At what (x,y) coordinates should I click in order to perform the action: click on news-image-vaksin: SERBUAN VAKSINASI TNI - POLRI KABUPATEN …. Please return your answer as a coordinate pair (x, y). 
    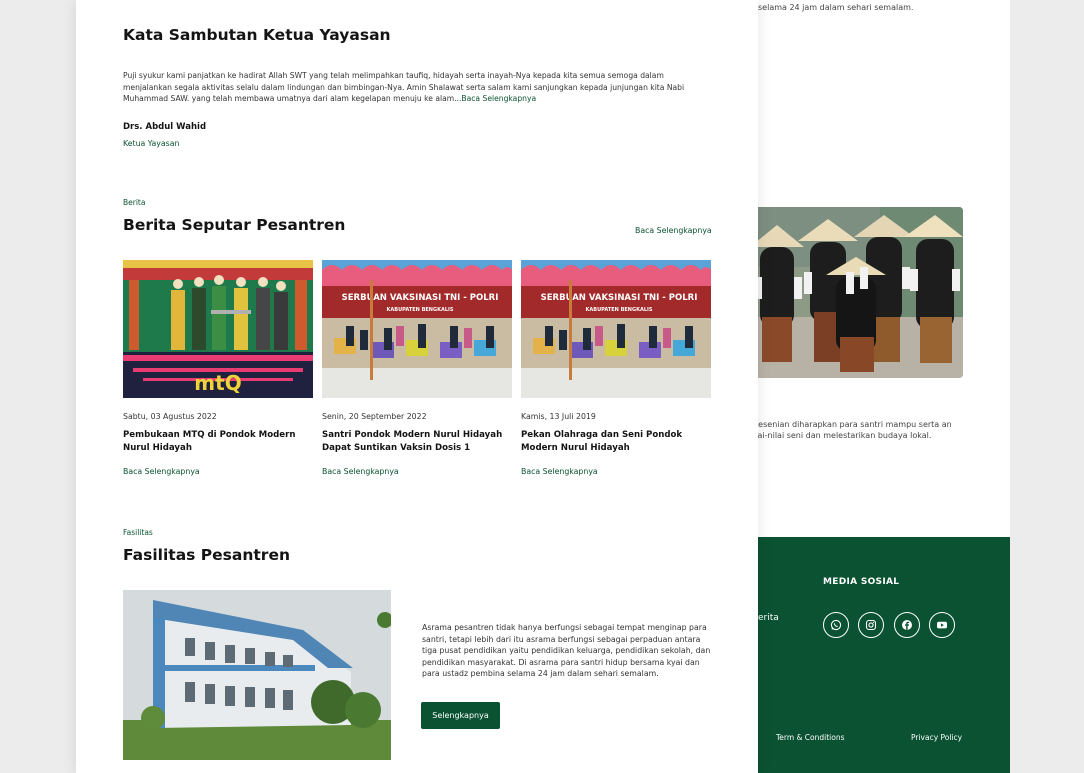
    Looking at the image, I should click on (417, 329).